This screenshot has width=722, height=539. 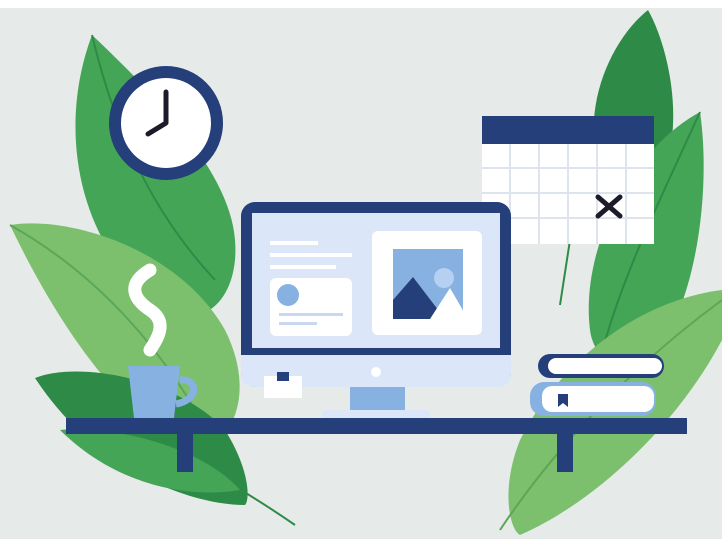 I want to click on calendar-header, so click(x=568, y=130).